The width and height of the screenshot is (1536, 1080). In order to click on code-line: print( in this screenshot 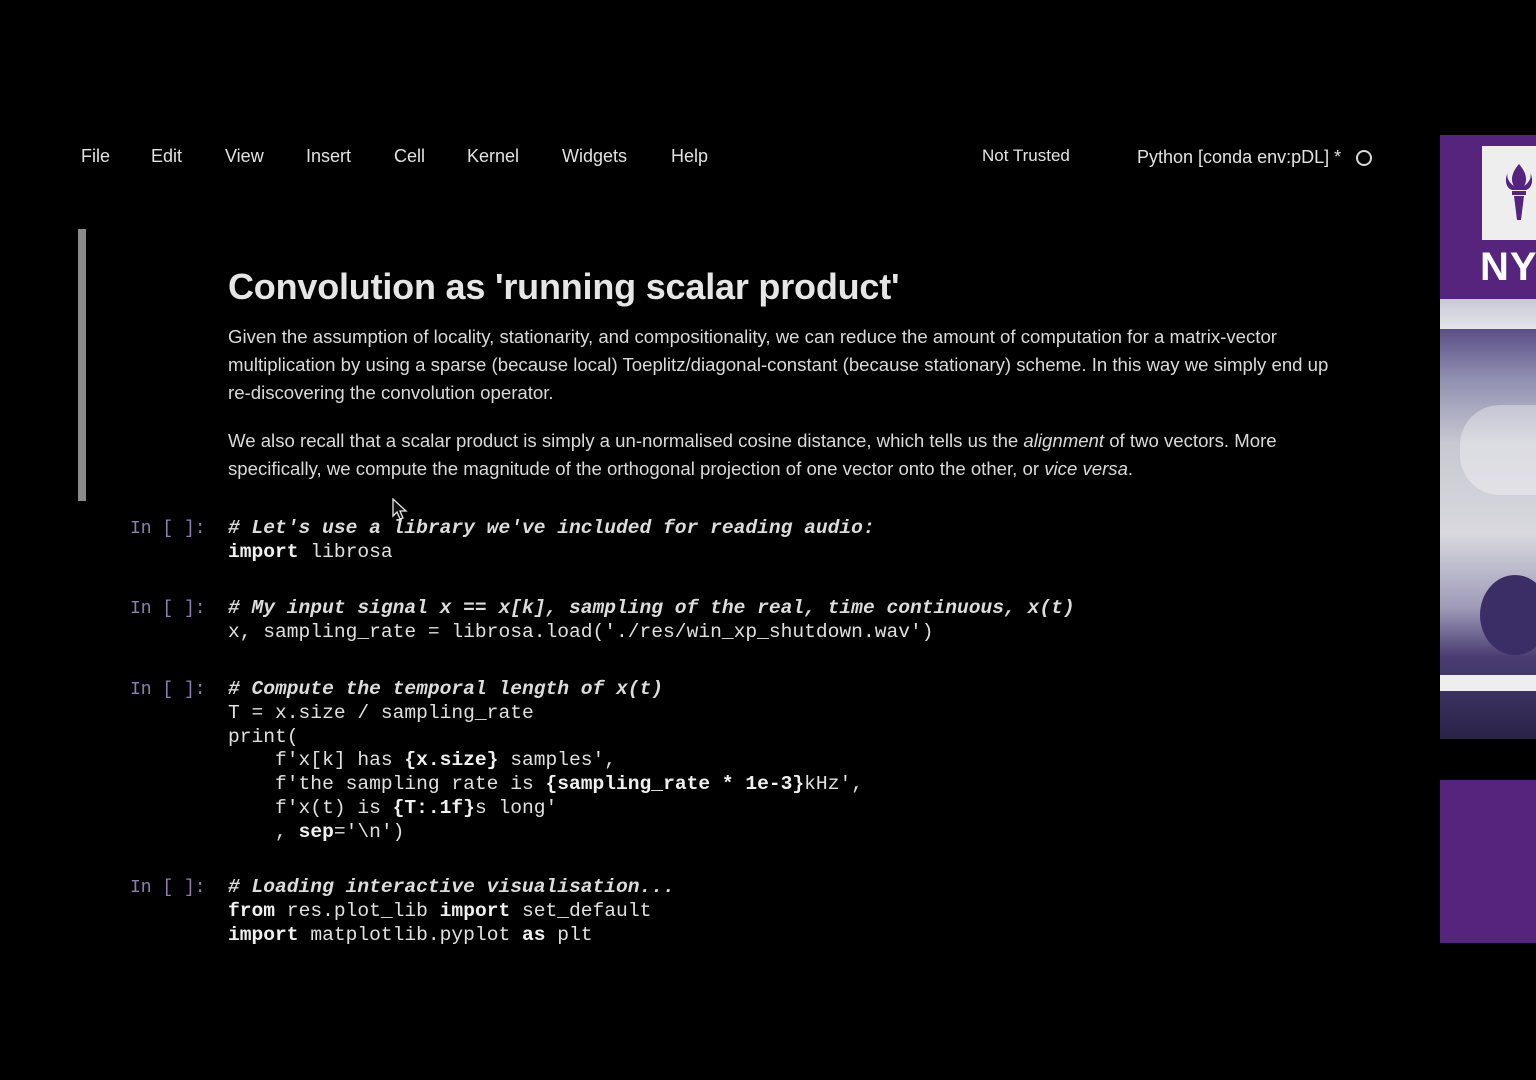, I will do `click(545, 738)`.